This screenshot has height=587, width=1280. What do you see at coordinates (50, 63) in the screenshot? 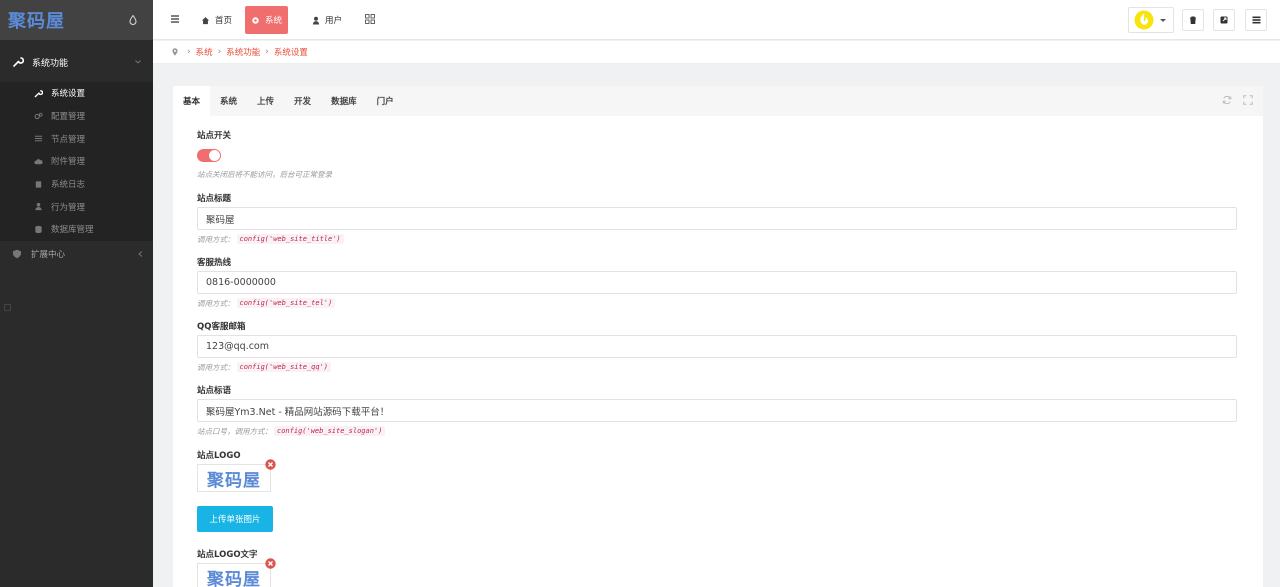
I see `sidebar-group-label: 系统功能` at bounding box center [50, 63].